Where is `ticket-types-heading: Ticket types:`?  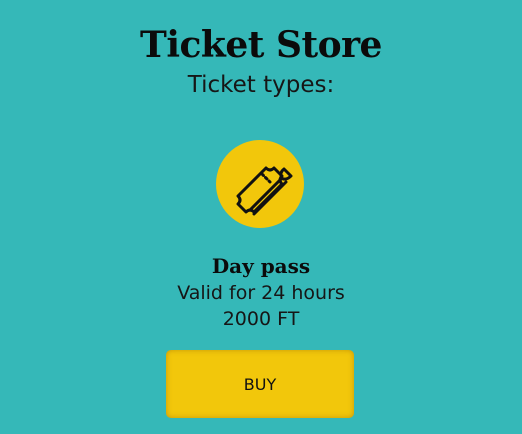
ticket-types-heading: Ticket types: is located at coordinates (261, 85).